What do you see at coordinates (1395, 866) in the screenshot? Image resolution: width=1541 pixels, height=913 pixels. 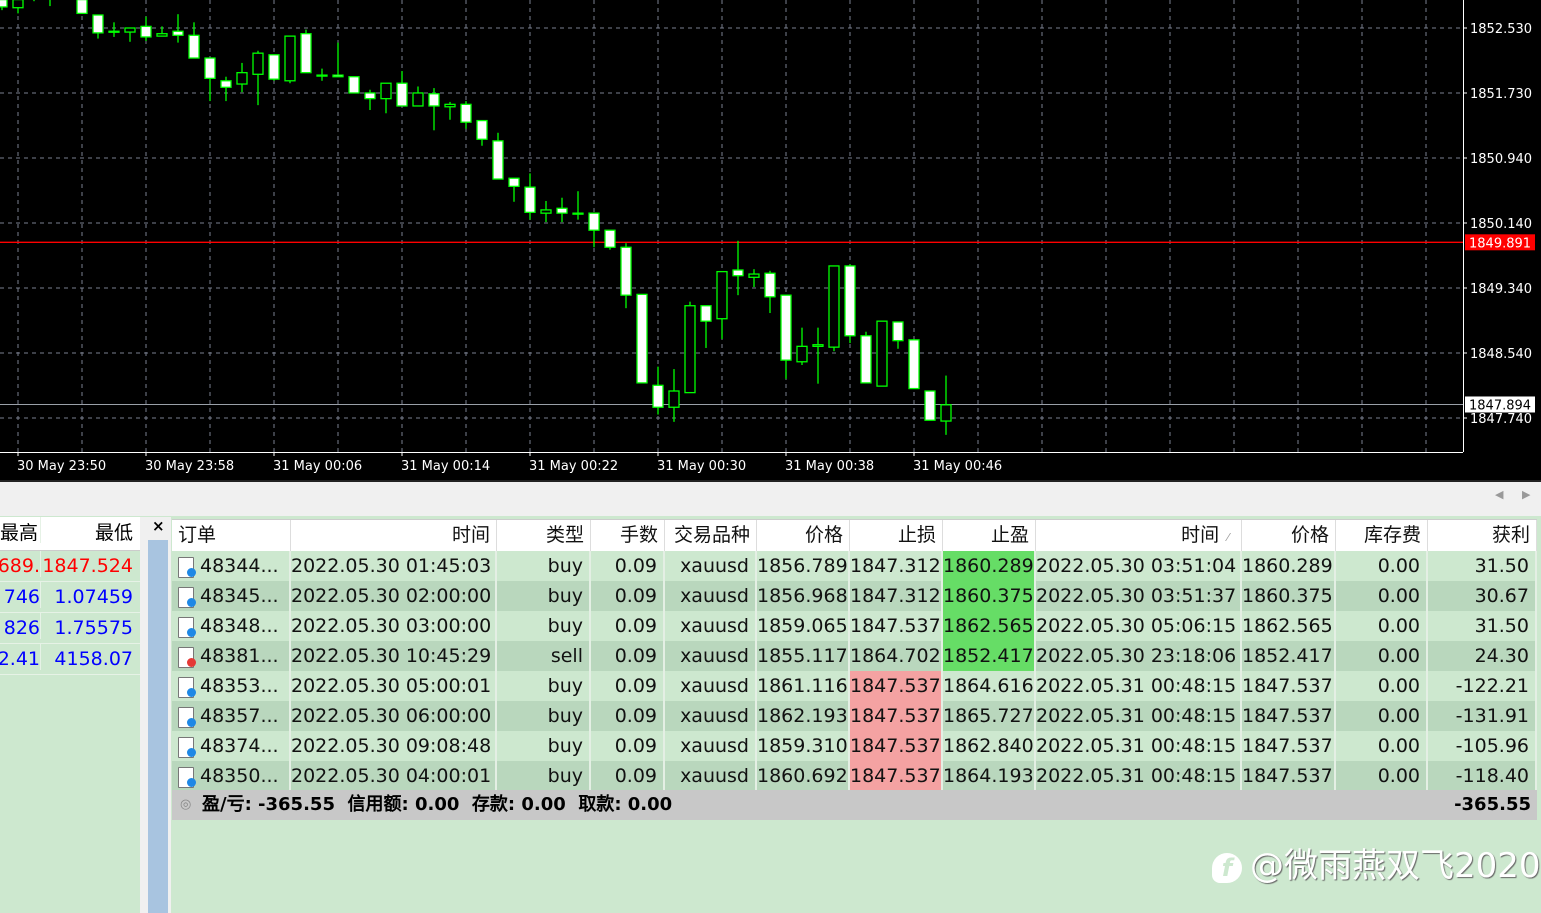 I see `watermark-text: @微雨燕双飞2020` at bounding box center [1395, 866].